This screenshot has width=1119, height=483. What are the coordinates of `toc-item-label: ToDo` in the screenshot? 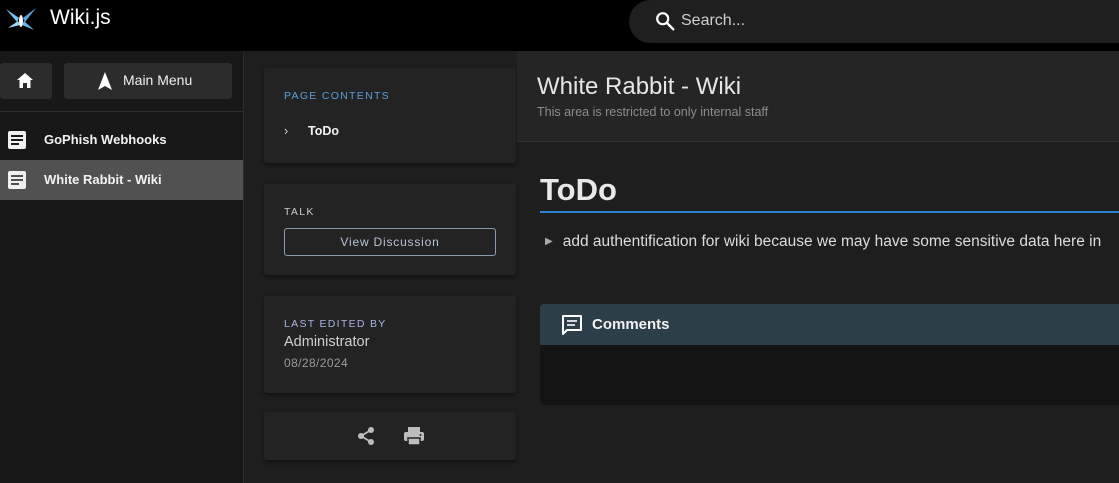 It's located at (324, 131).